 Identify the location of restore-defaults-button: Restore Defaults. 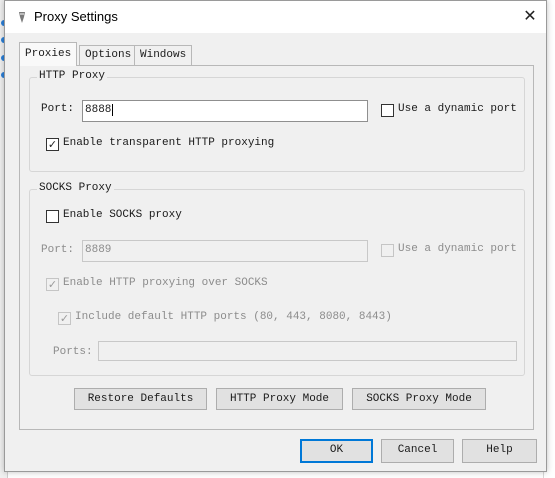
(140, 399).